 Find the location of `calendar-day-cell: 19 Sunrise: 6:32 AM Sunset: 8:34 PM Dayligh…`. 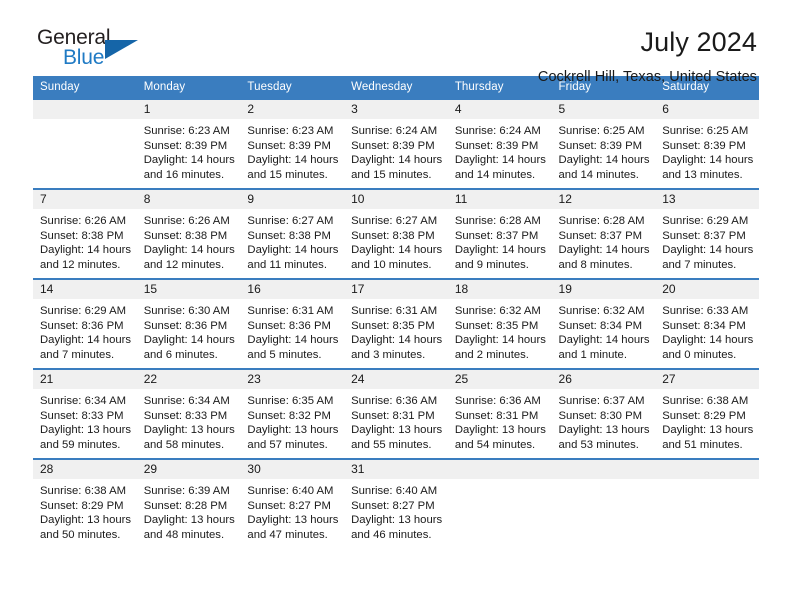

calendar-day-cell: 19 Sunrise: 6:32 AM Sunset: 8:34 PM Dayligh… is located at coordinates (603, 323).